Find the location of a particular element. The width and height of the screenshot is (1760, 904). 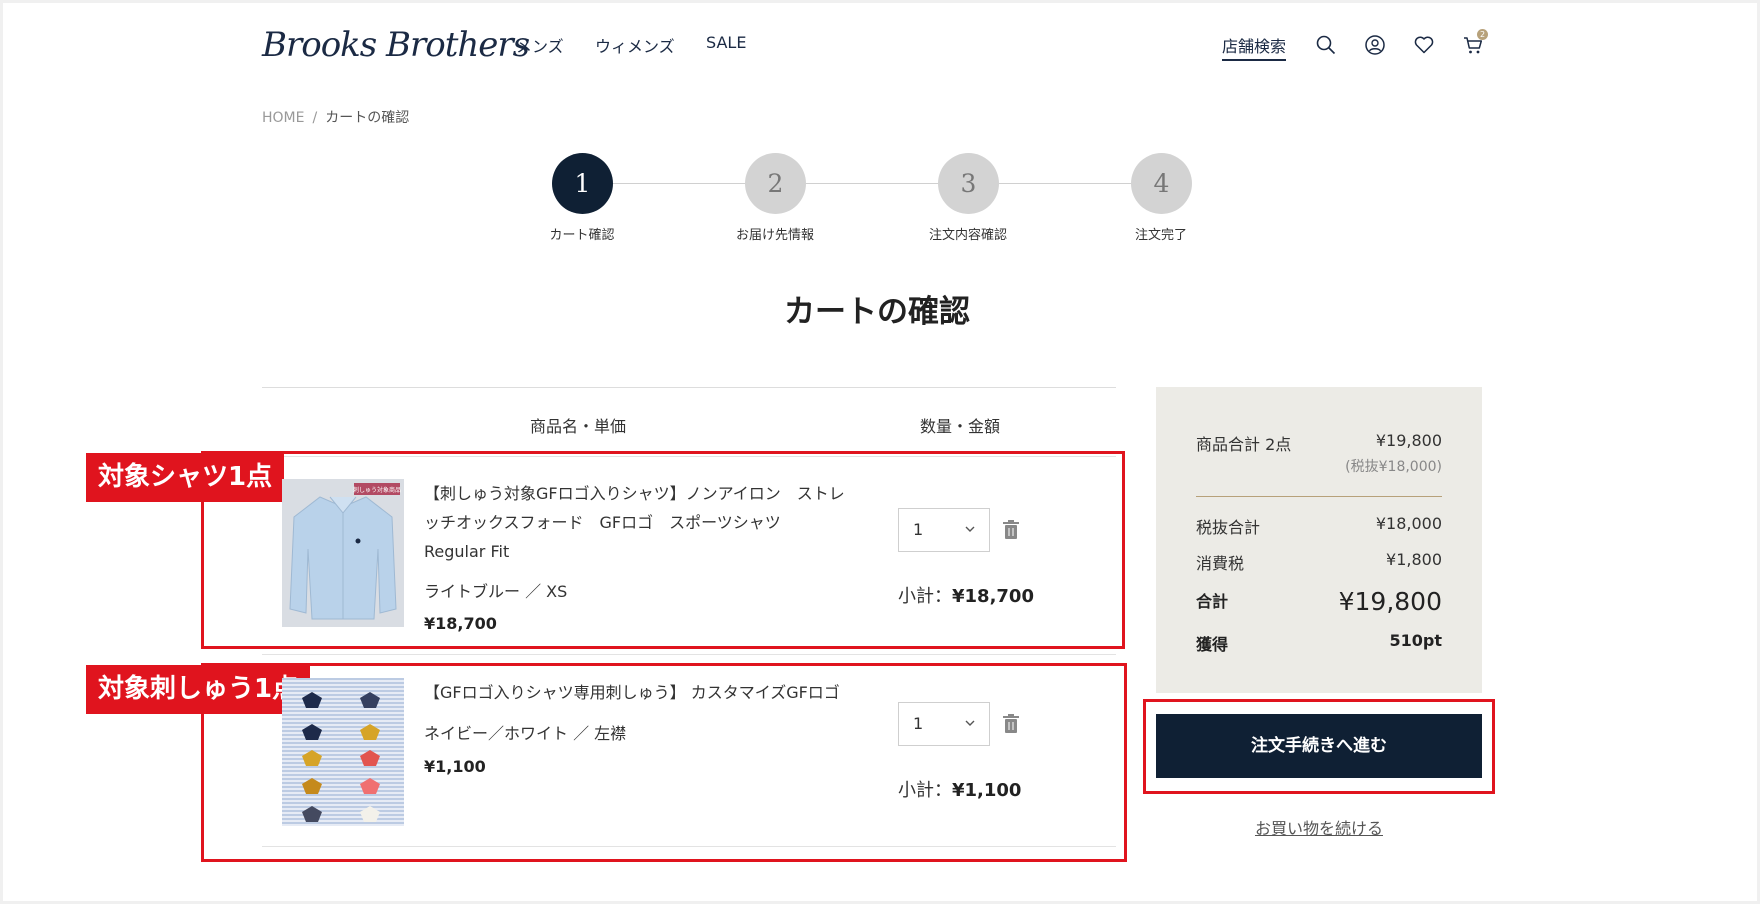

continue-shopping-link: お買い物を続ける is located at coordinates (1319, 827).